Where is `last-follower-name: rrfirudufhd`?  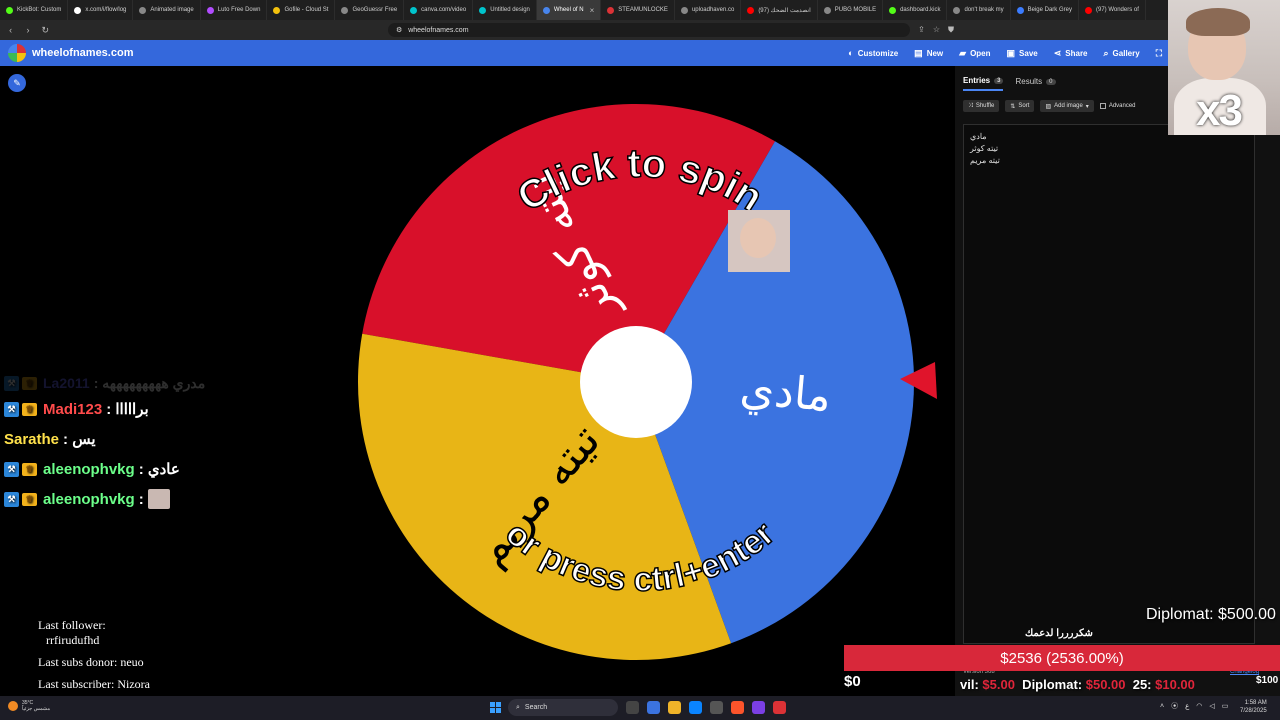 last-follower-name: rrfirudufhd is located at coordinates (73, 640).